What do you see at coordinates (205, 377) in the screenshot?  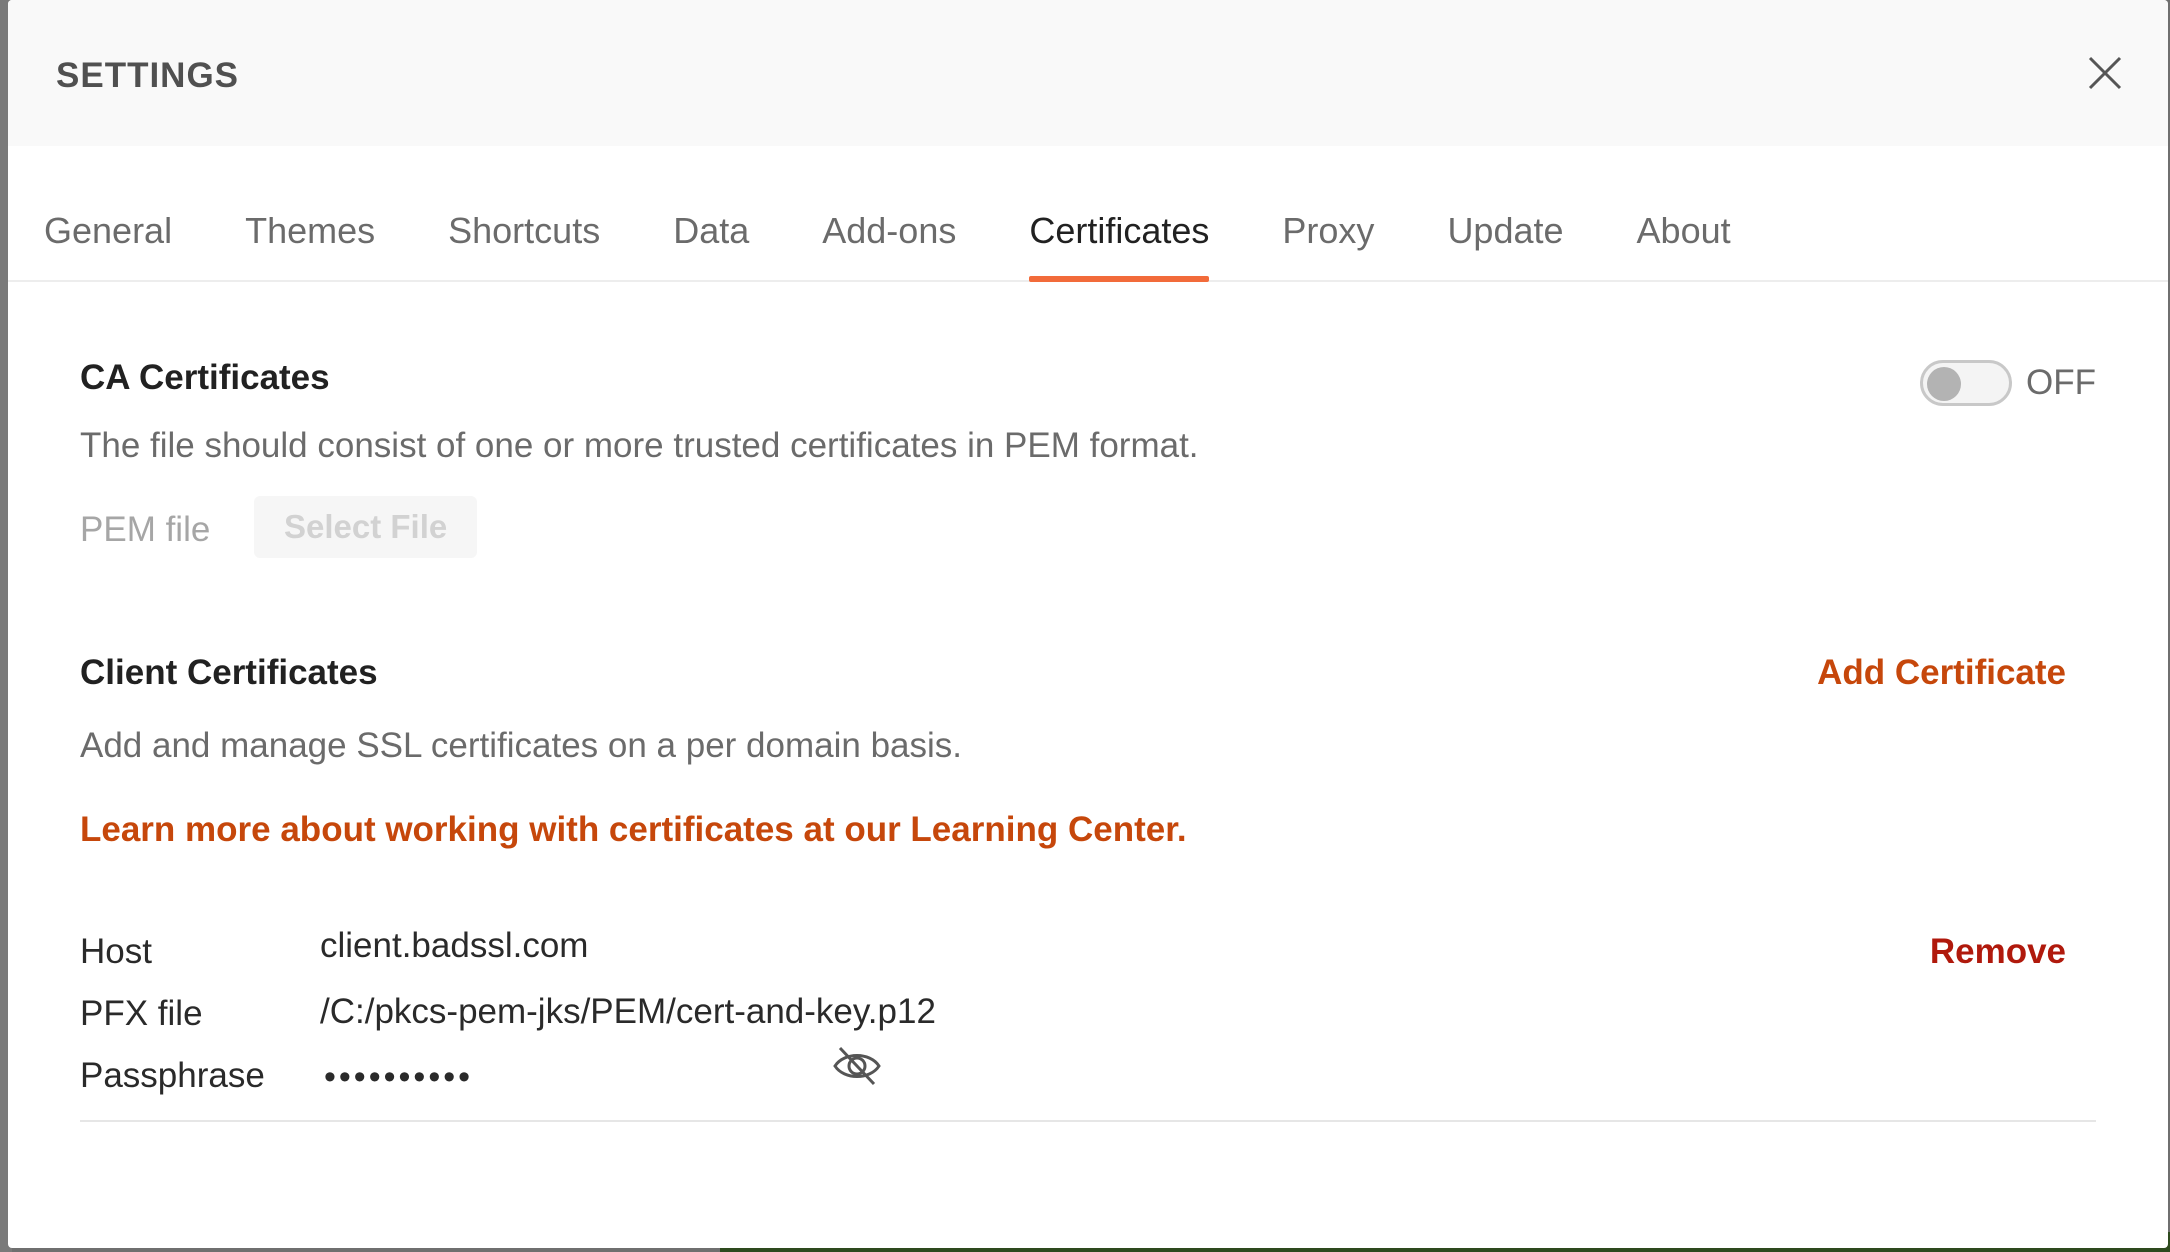 I see `ca-certificates-title: CA Certificates` at bounding box center [205, 377].